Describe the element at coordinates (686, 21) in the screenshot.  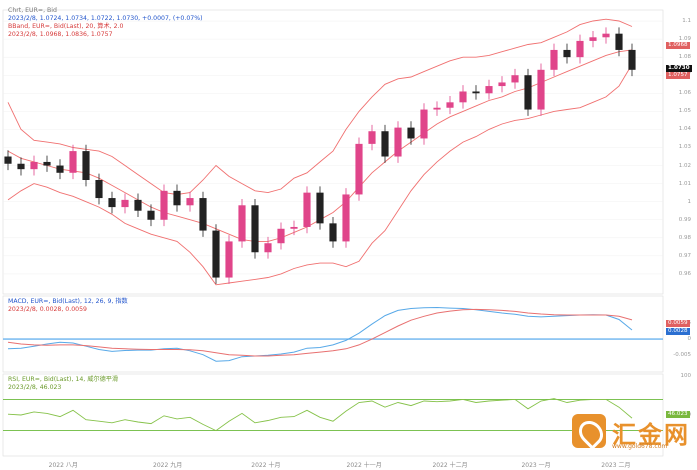
I see `price-tick-label: 1.1` at that location.